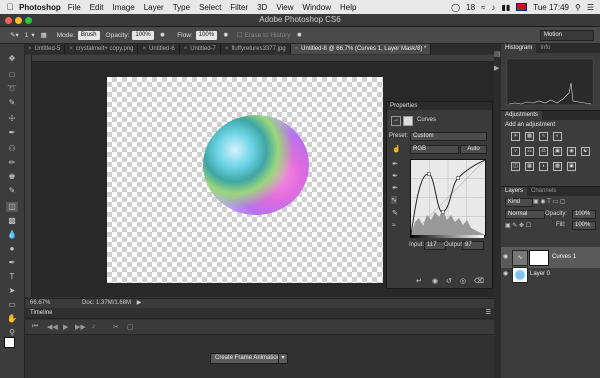  What do you see at coordinates (12, 249) in the screenshot?
I see `dodge-tool-icon: ●` at bounding box center [12, 249].